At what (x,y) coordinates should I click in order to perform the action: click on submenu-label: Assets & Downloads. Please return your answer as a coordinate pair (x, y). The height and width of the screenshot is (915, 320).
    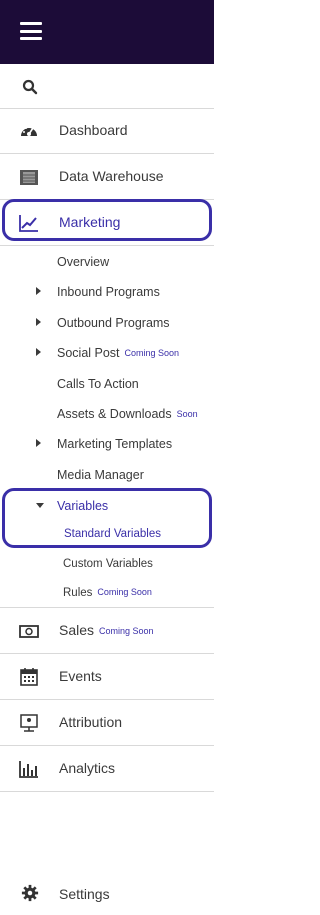
    Looking at the image, I should click on (114, 414).